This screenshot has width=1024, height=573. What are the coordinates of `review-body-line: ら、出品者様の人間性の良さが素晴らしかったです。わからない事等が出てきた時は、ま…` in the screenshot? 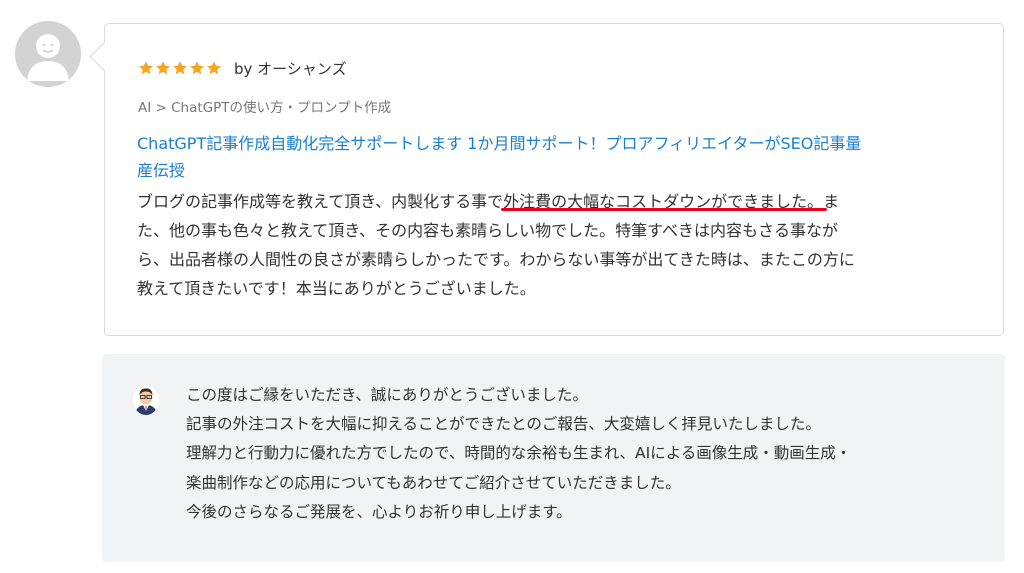 It's located at (496, 259).